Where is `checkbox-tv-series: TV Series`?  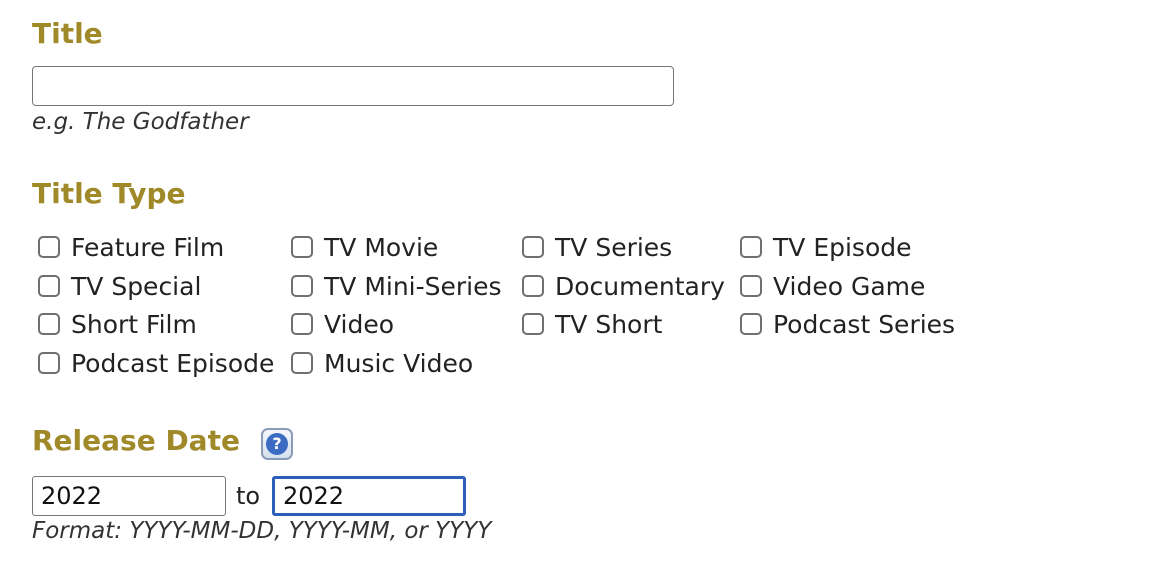 checkbox-tv-series: TV Series is located at coordinates (597, 247).